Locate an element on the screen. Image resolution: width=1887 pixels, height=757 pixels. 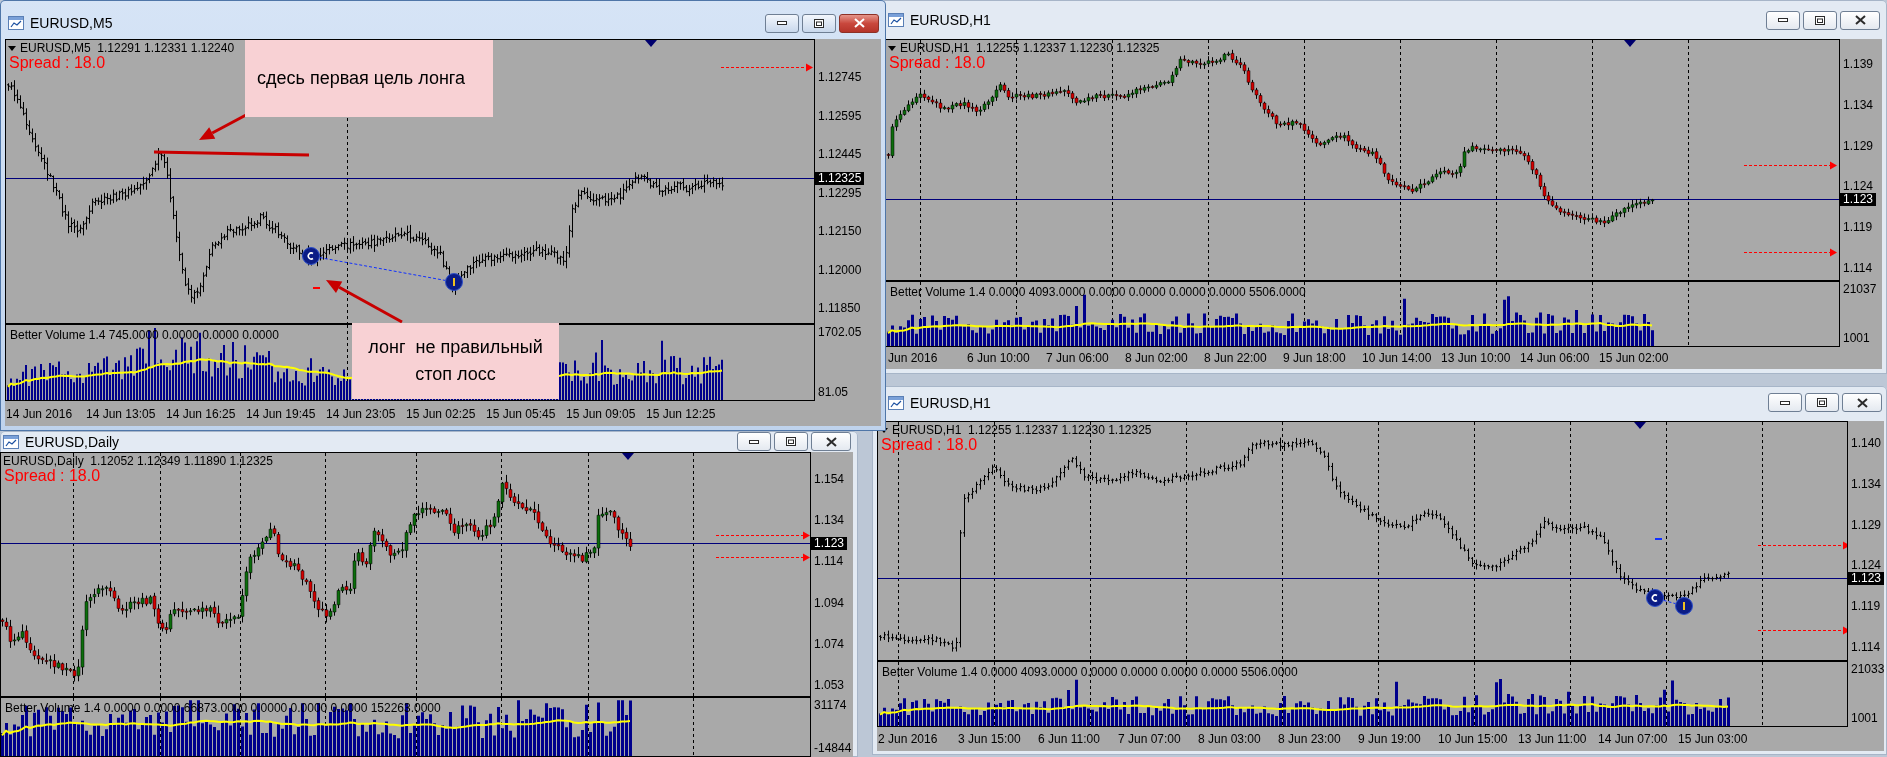
time-axis-label: Jun 2016 is located at coordinates (913, 358).